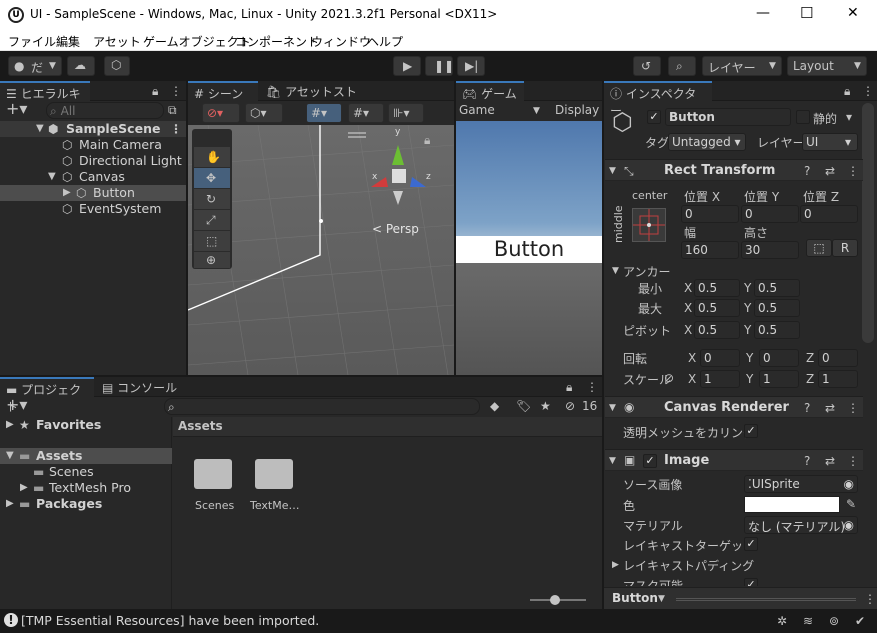 The image size is (877, 633). What do you see at coordinates (717, 288) in the screenshot?
I see `anchor-min-x-input: 0.5` at bounding box center [717, 288].